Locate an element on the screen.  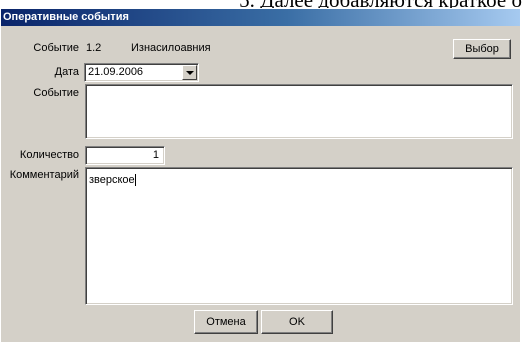
comment-value: зверское is located at coordinates (112, 180).